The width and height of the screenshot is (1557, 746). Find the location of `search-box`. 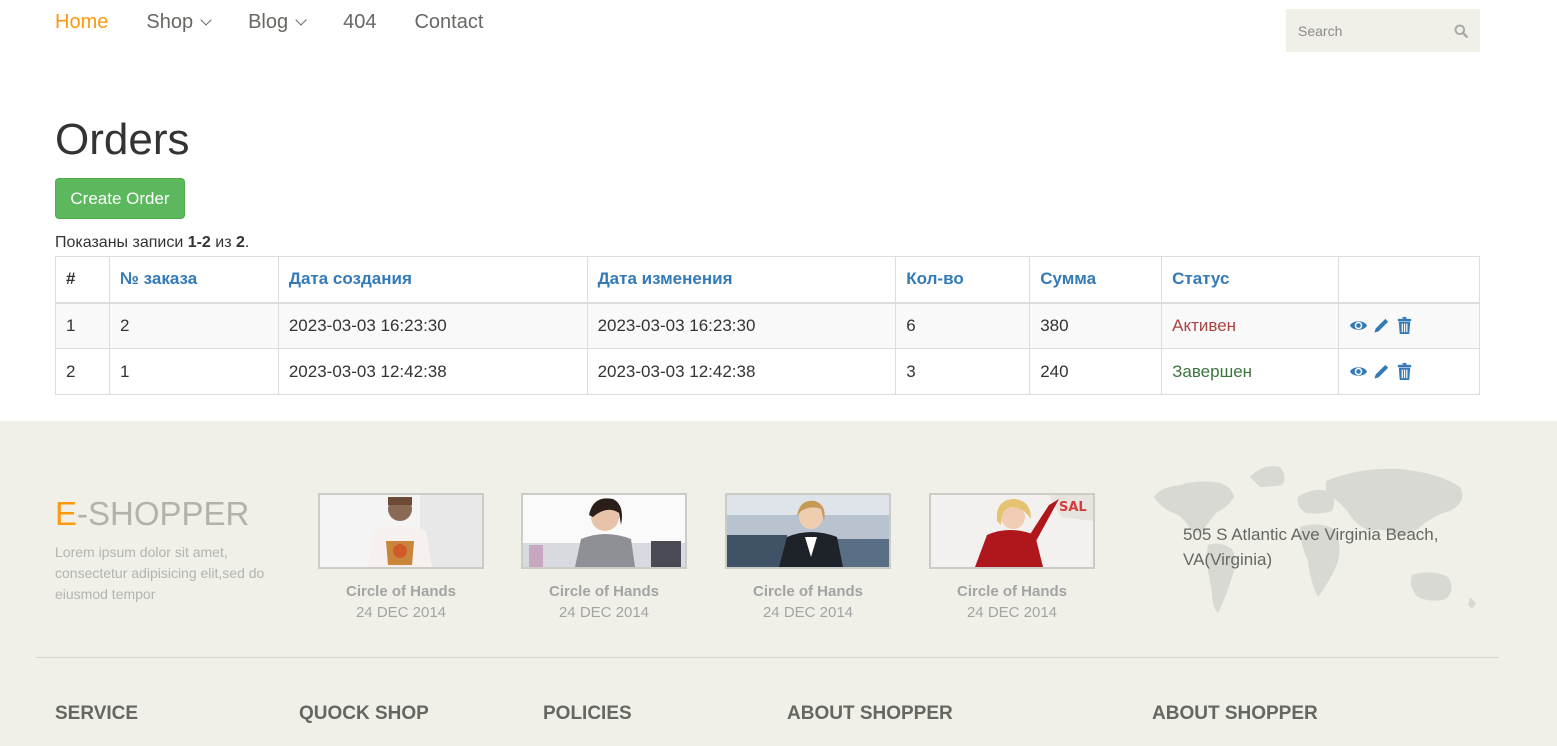

search-box is located at coordinates (1383, 30).